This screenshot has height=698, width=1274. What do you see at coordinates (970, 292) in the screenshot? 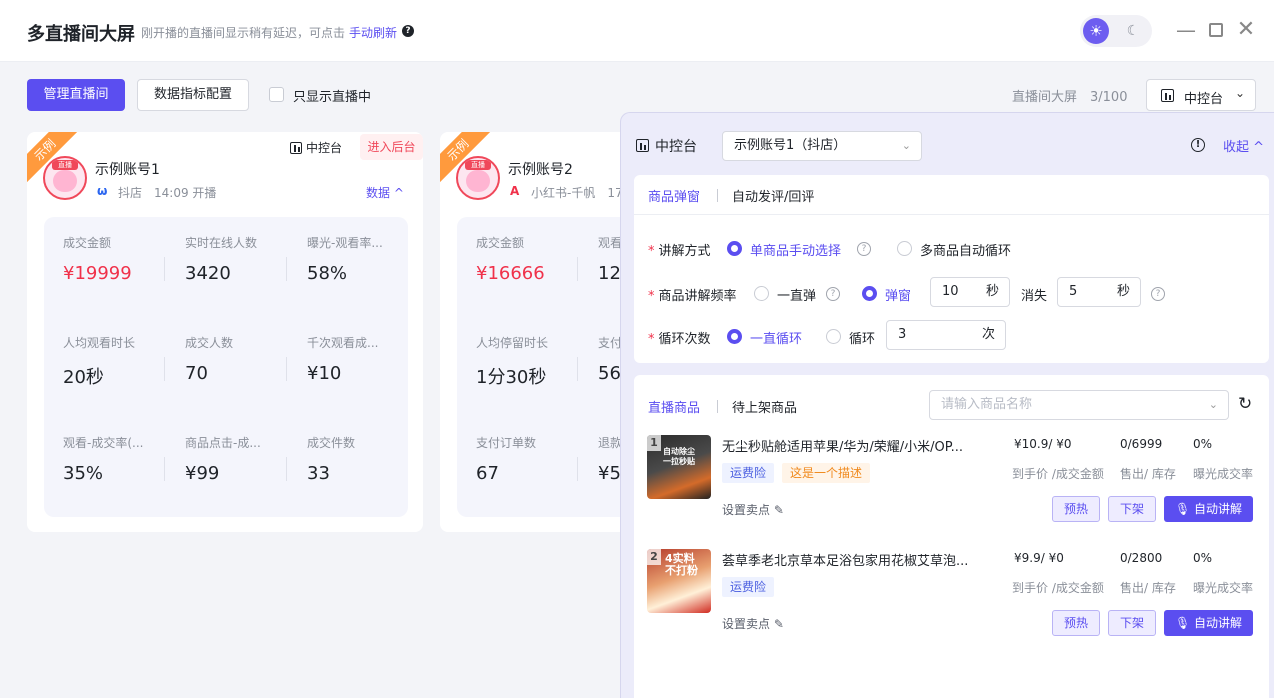
I see `popup-seconds-input: 10 秒` at bounding box center [970, 292].